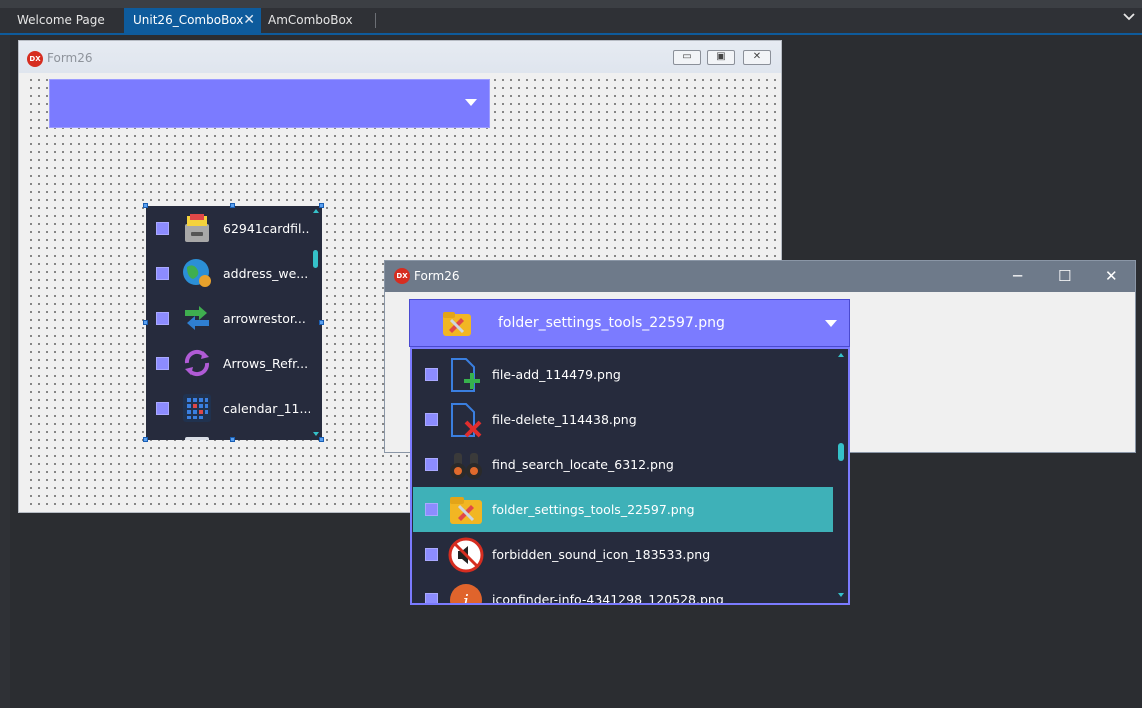 The width and height of the screenshot is (1142, 708). Describe the element at coordinates (466, 598) in the screenshot. I see `svg-text: i` at that location.